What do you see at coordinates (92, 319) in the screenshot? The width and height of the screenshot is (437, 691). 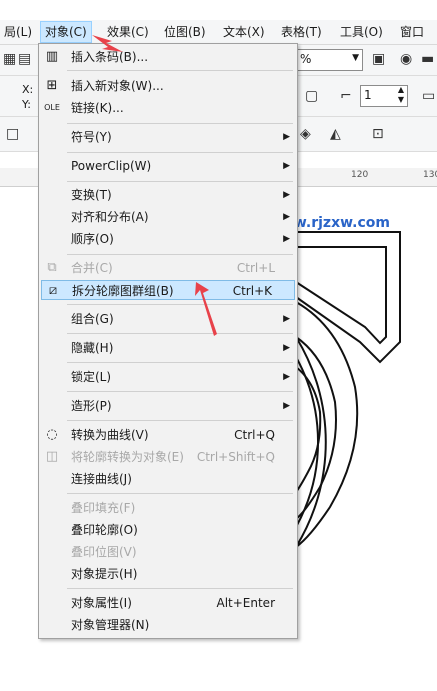 I see `menu-item-label: 组合(G)` at bounding box center [92, 319].